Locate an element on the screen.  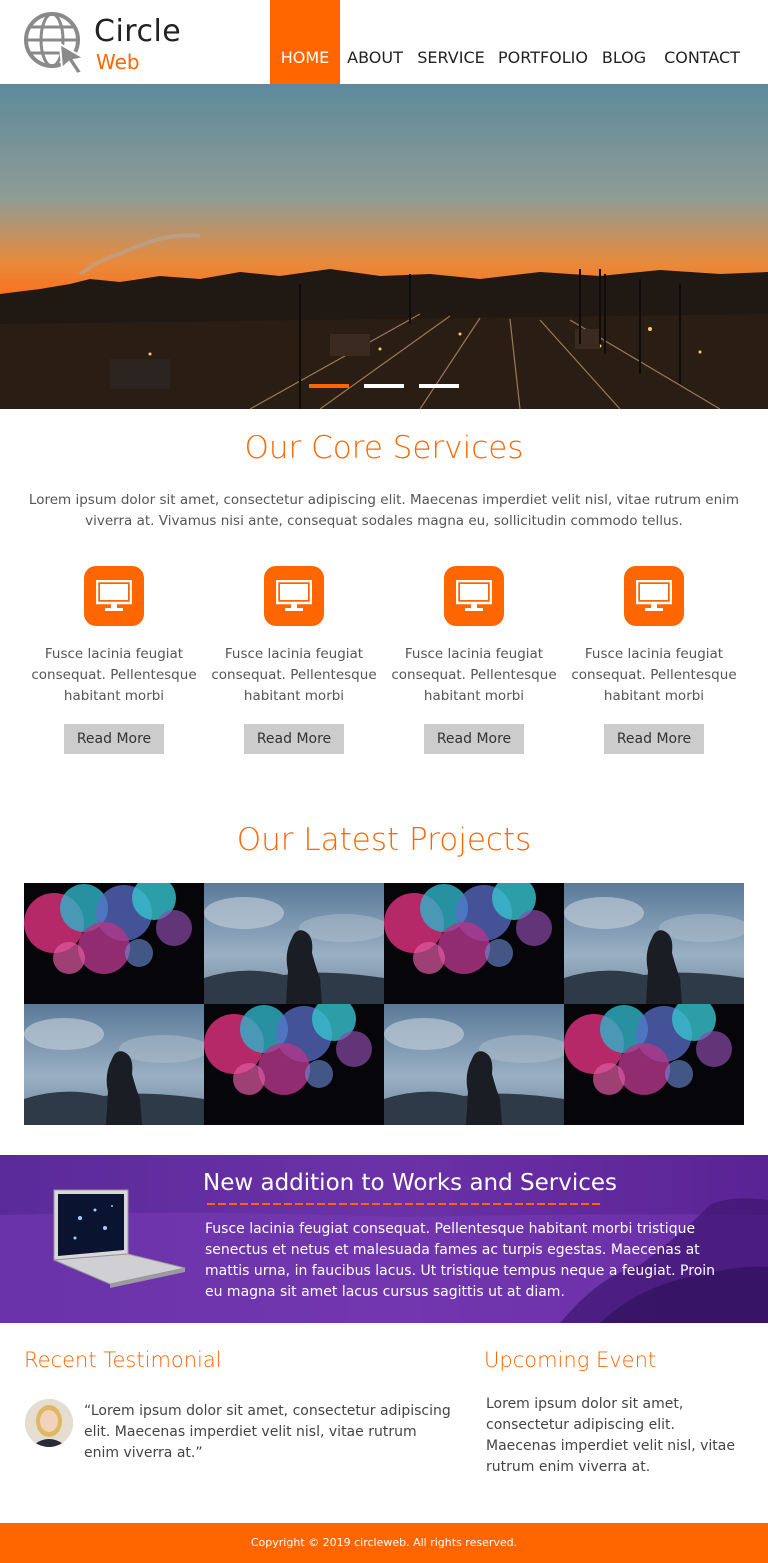
banner-divider is located at coordinates (404, 1204).